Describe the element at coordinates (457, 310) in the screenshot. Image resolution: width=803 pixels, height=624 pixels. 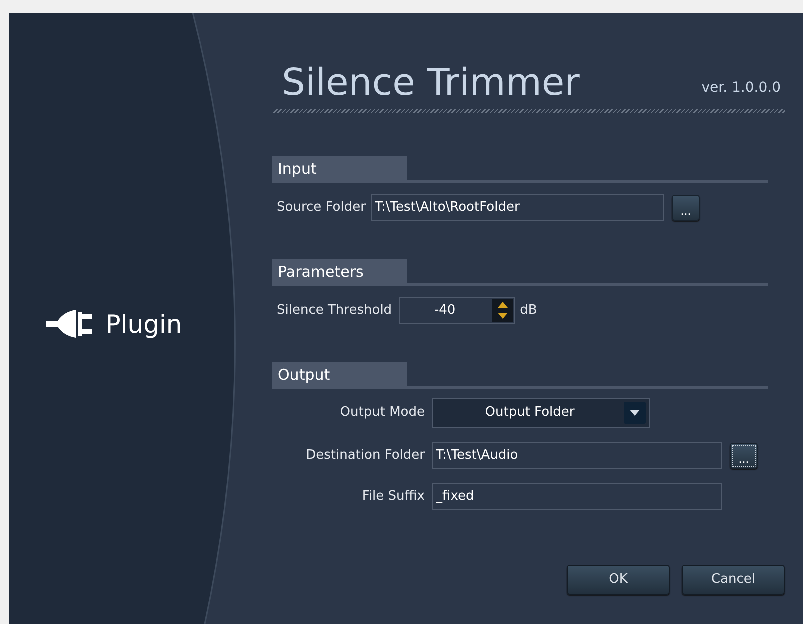
I see `number-field: -40` at that location.